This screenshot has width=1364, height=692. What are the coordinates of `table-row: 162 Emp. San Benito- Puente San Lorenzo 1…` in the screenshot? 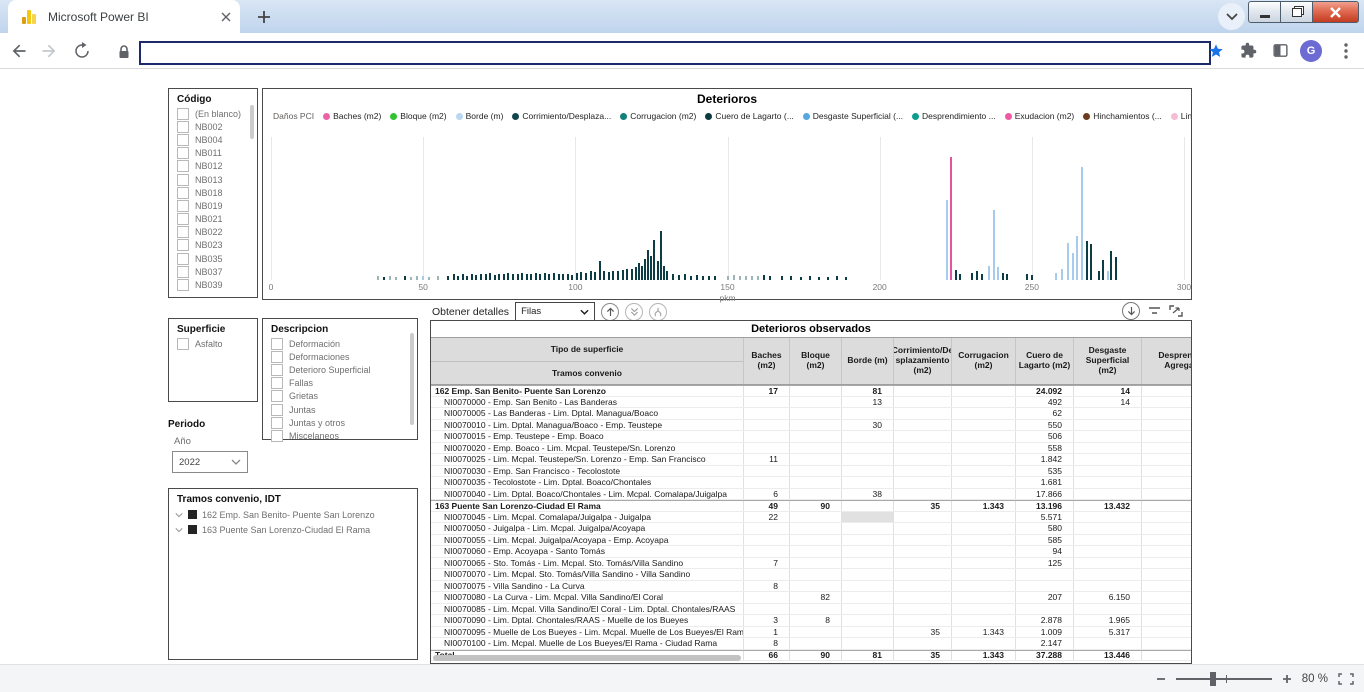 It's located at (811, 391).